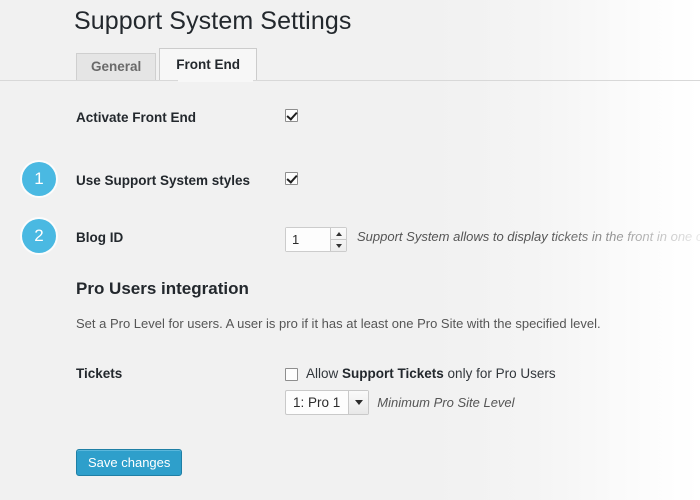  What do you see at coordinates (308, 239) in the screenshot?
I see `blog-id-input: 1` at bounding box center [308, 239].